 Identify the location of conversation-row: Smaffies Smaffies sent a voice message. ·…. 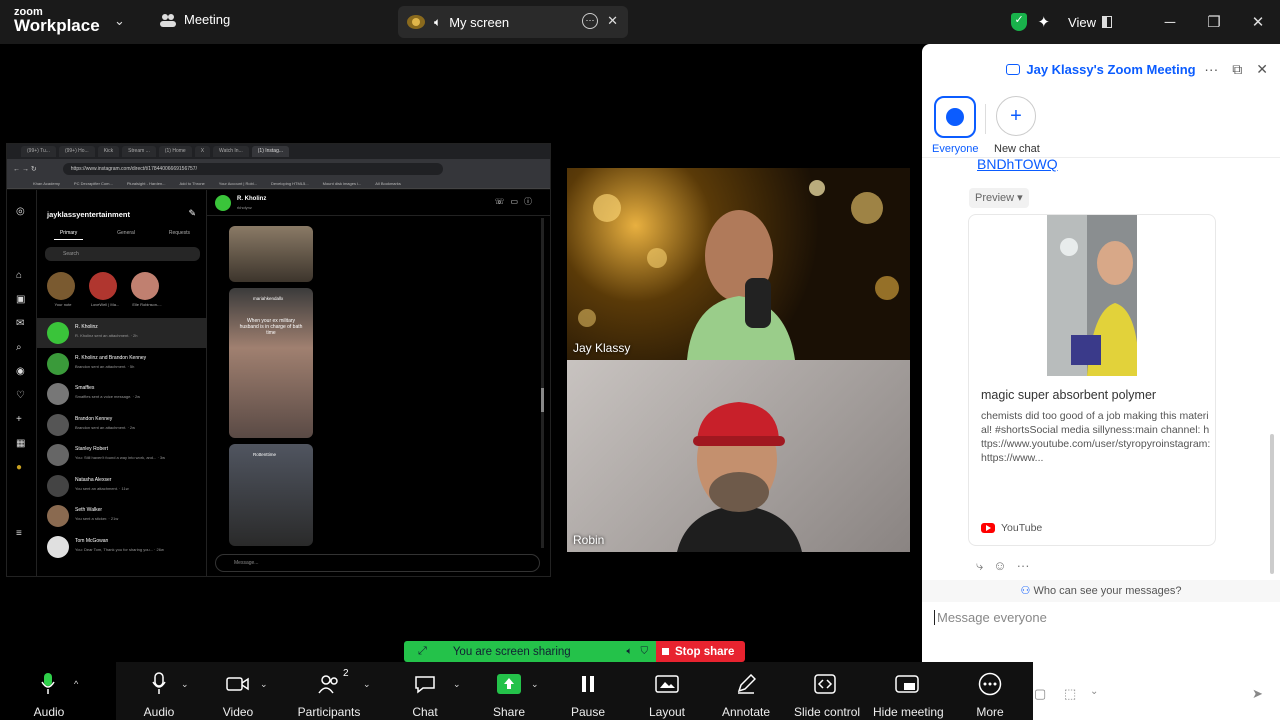
(122, 394).